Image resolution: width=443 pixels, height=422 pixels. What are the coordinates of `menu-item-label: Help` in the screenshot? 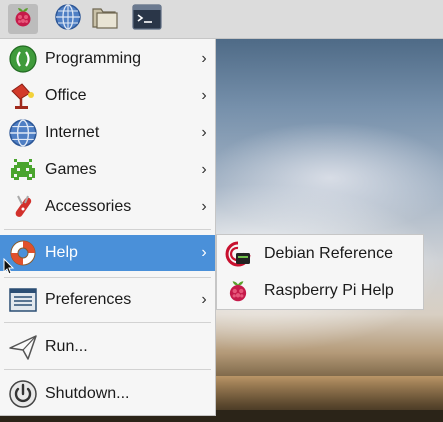 It's located at (61, 252).